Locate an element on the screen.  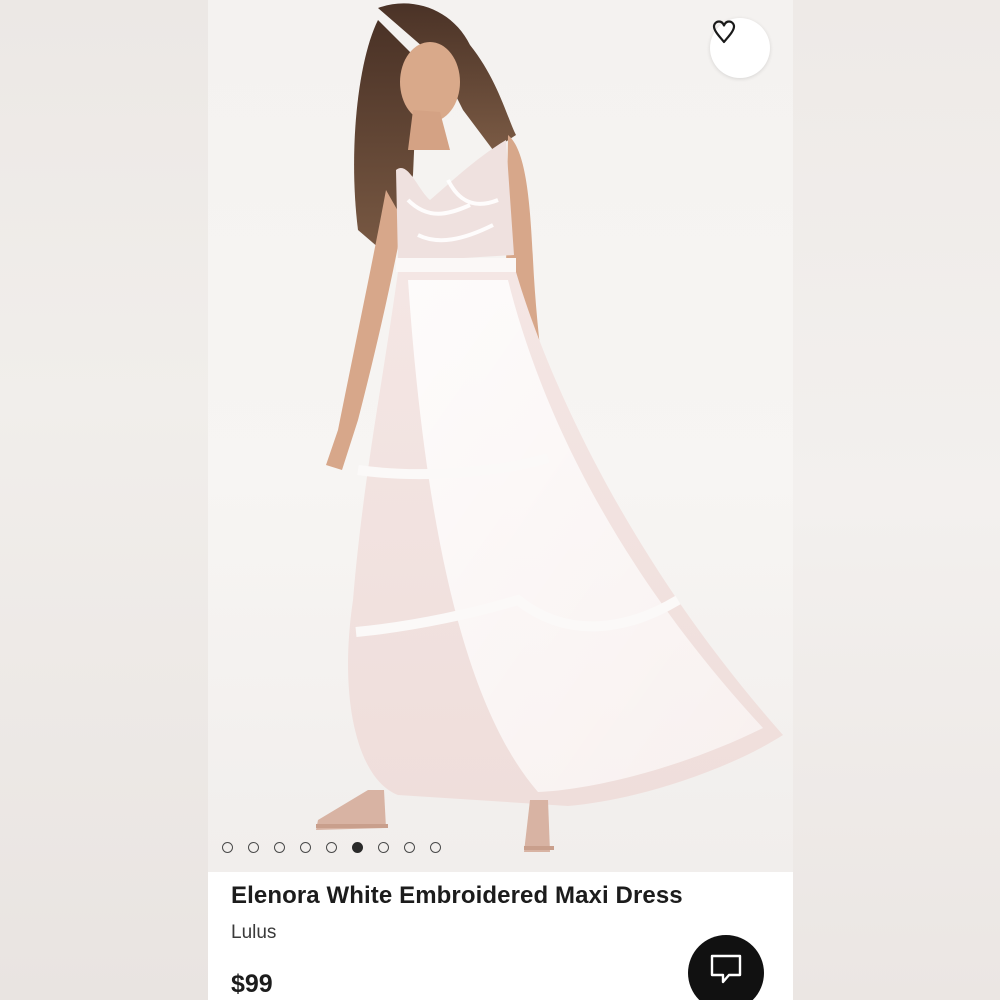
product-brand-link: Lulus is located at coordinates (253, 933).